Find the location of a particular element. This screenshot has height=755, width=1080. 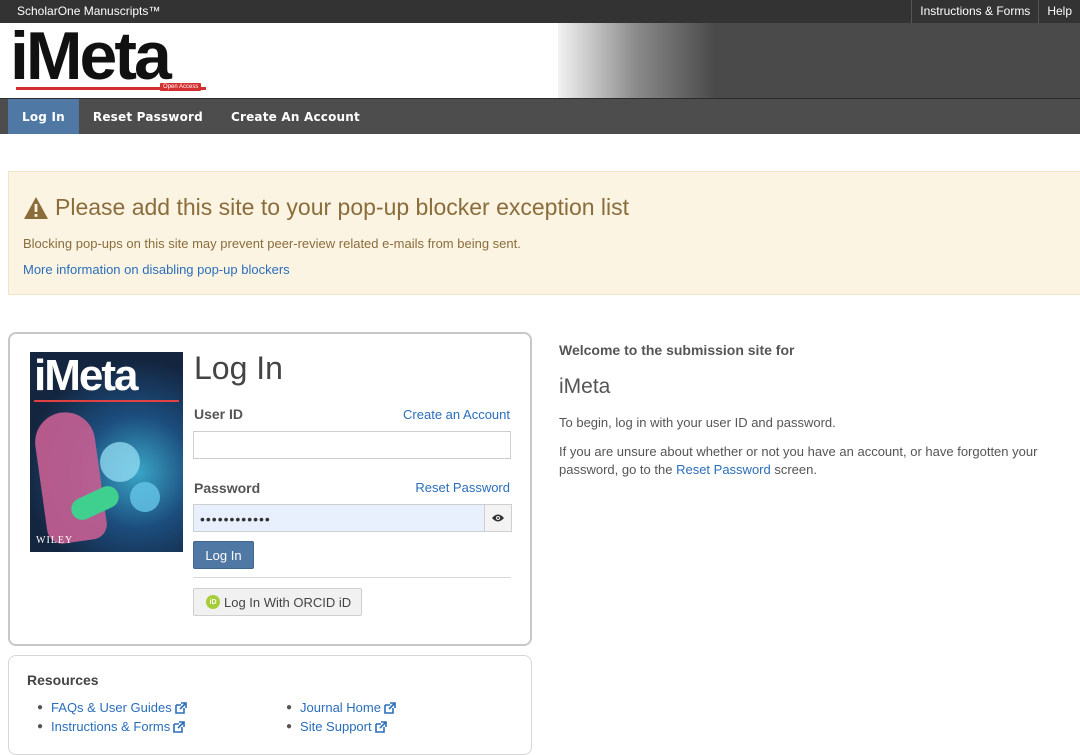

orcid-icon: iD is located at coordinates (213, 602).